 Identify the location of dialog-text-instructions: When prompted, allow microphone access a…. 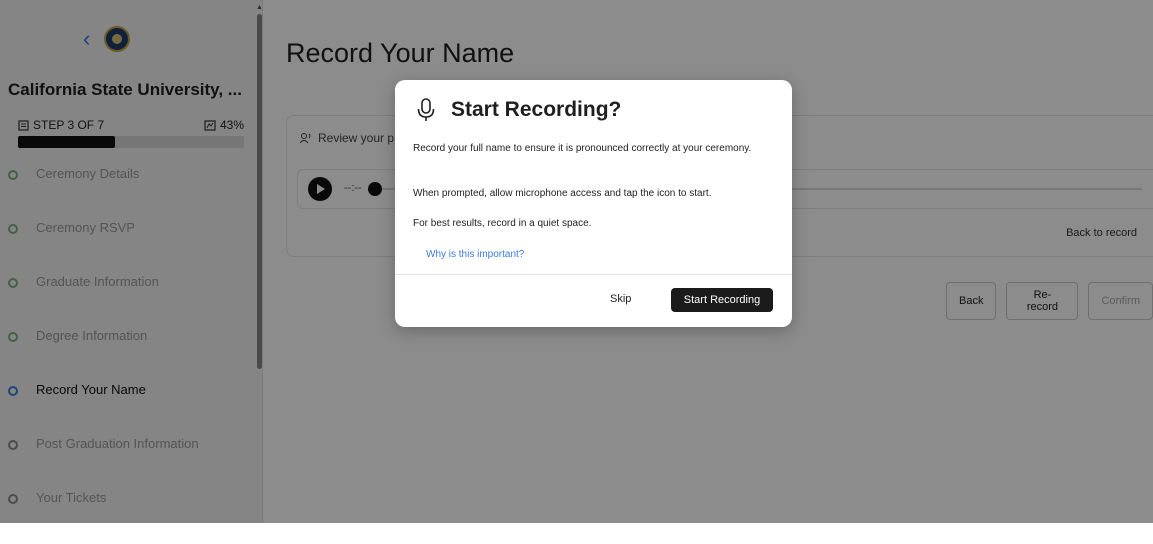
(562, 193).